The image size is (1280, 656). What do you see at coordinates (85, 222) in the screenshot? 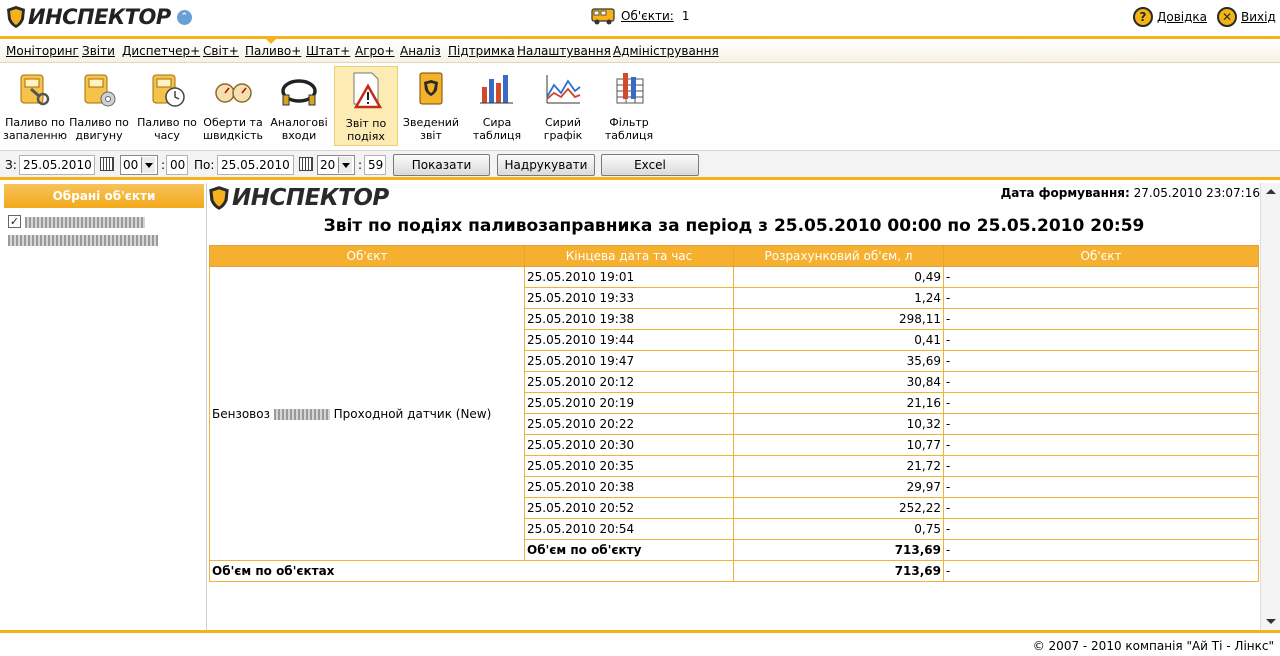
I see `object-name-redacted` at bounding box center [85, 222].